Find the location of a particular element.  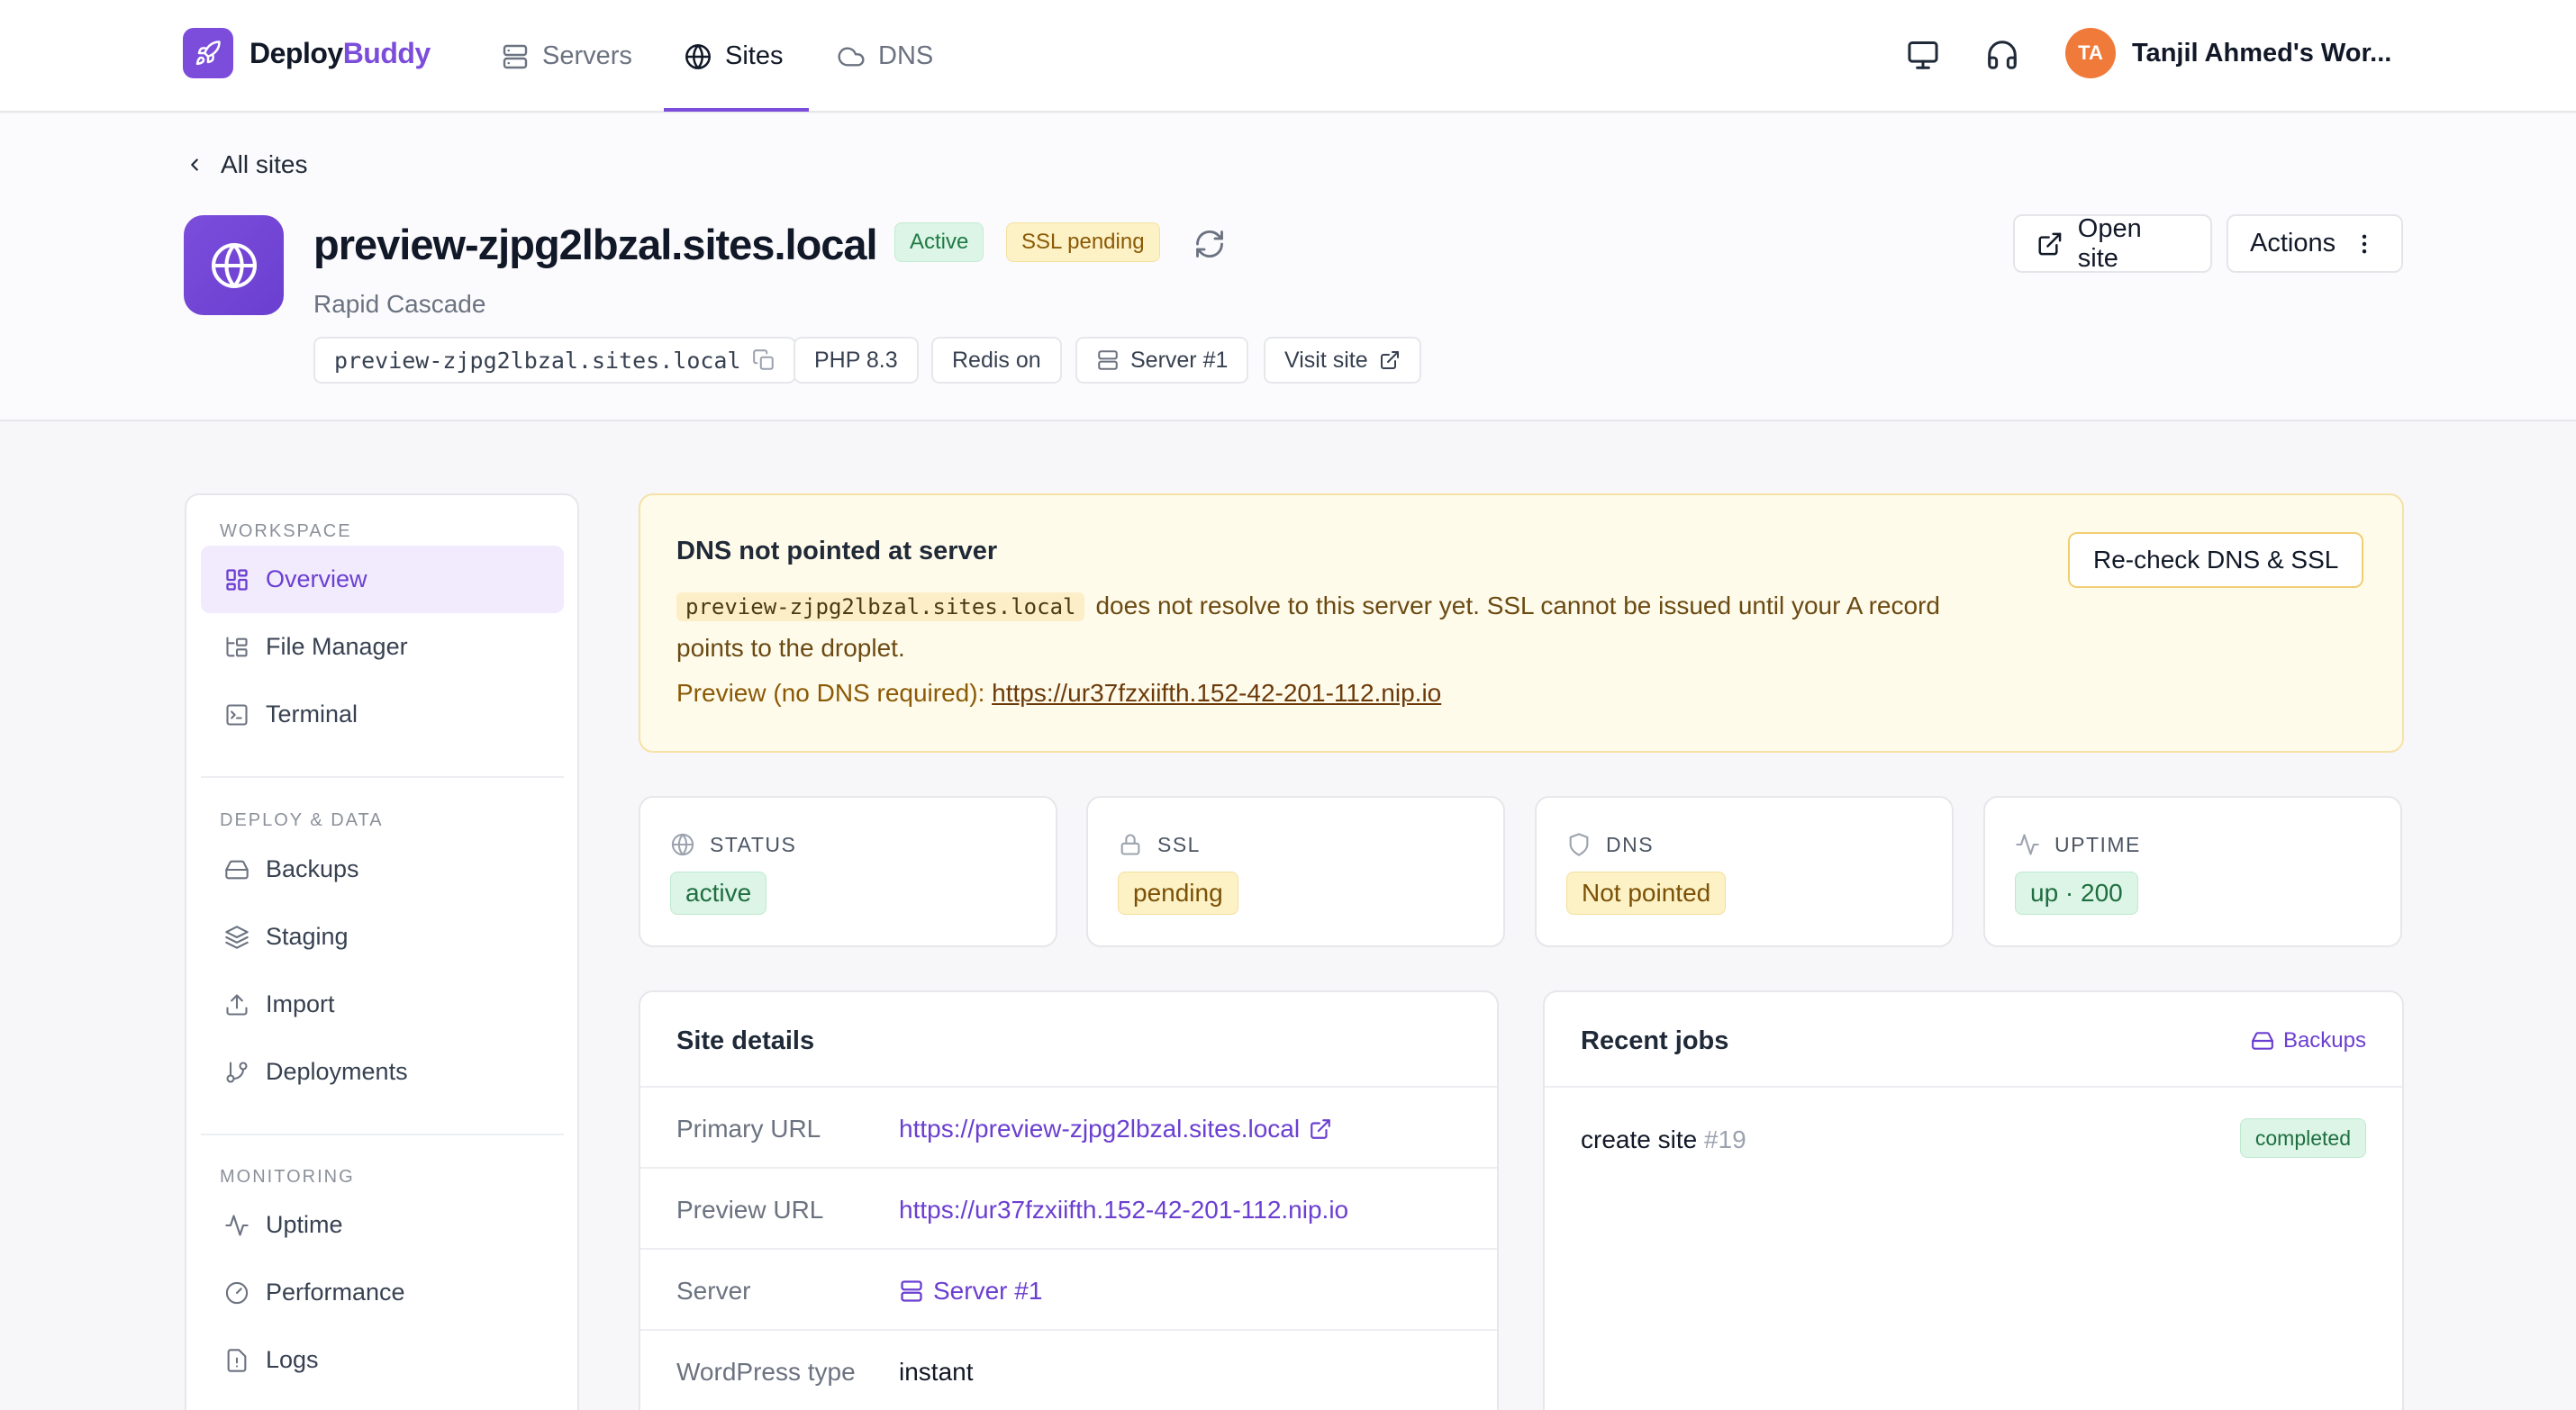

hard-drive-icon is located at coordinates (237, 869).